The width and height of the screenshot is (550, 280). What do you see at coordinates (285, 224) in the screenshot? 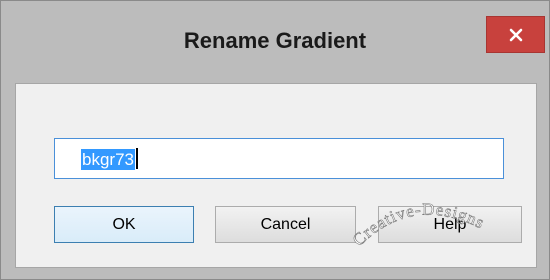
I see `cancel-button: Cancel` at bounding box center [285, 224].